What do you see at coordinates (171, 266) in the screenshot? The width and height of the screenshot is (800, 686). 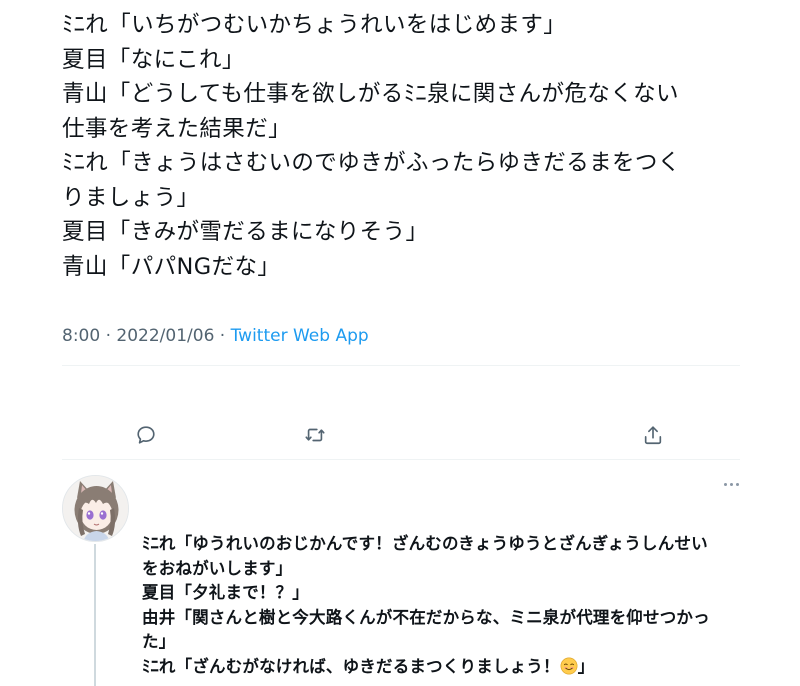 I see `tweet-line: 青山「パパNGだな」` at bounding box center [171, 266].